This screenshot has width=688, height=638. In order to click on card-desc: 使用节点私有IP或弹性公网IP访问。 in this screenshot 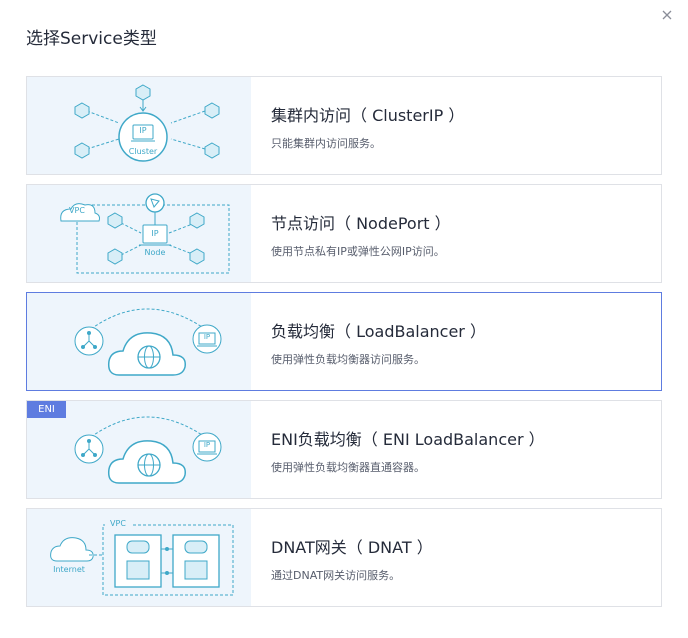, I will do `click(358, 251)`.